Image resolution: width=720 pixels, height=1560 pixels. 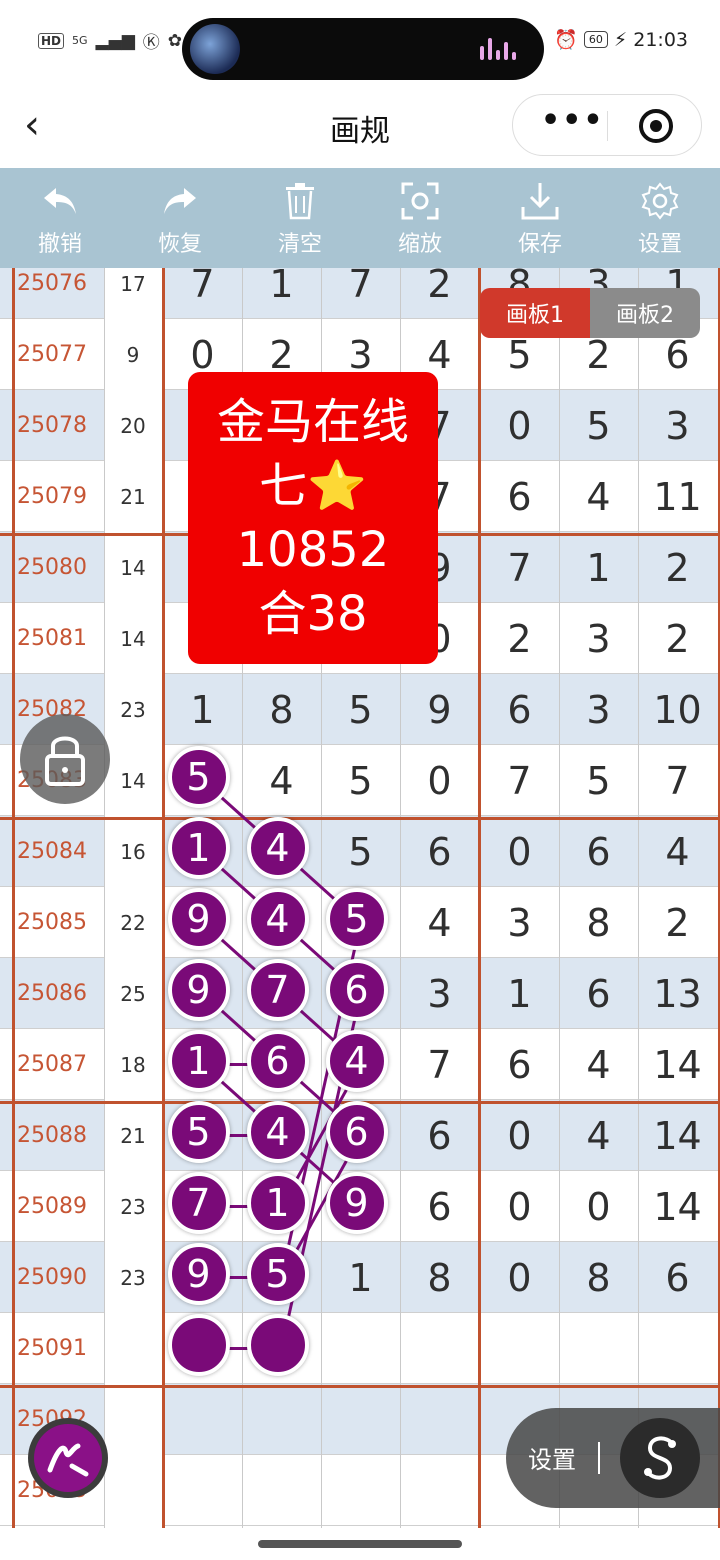 I want to click on status-right: ⏰ 60 ⚡ 21:03, so click(x=621, y=40).